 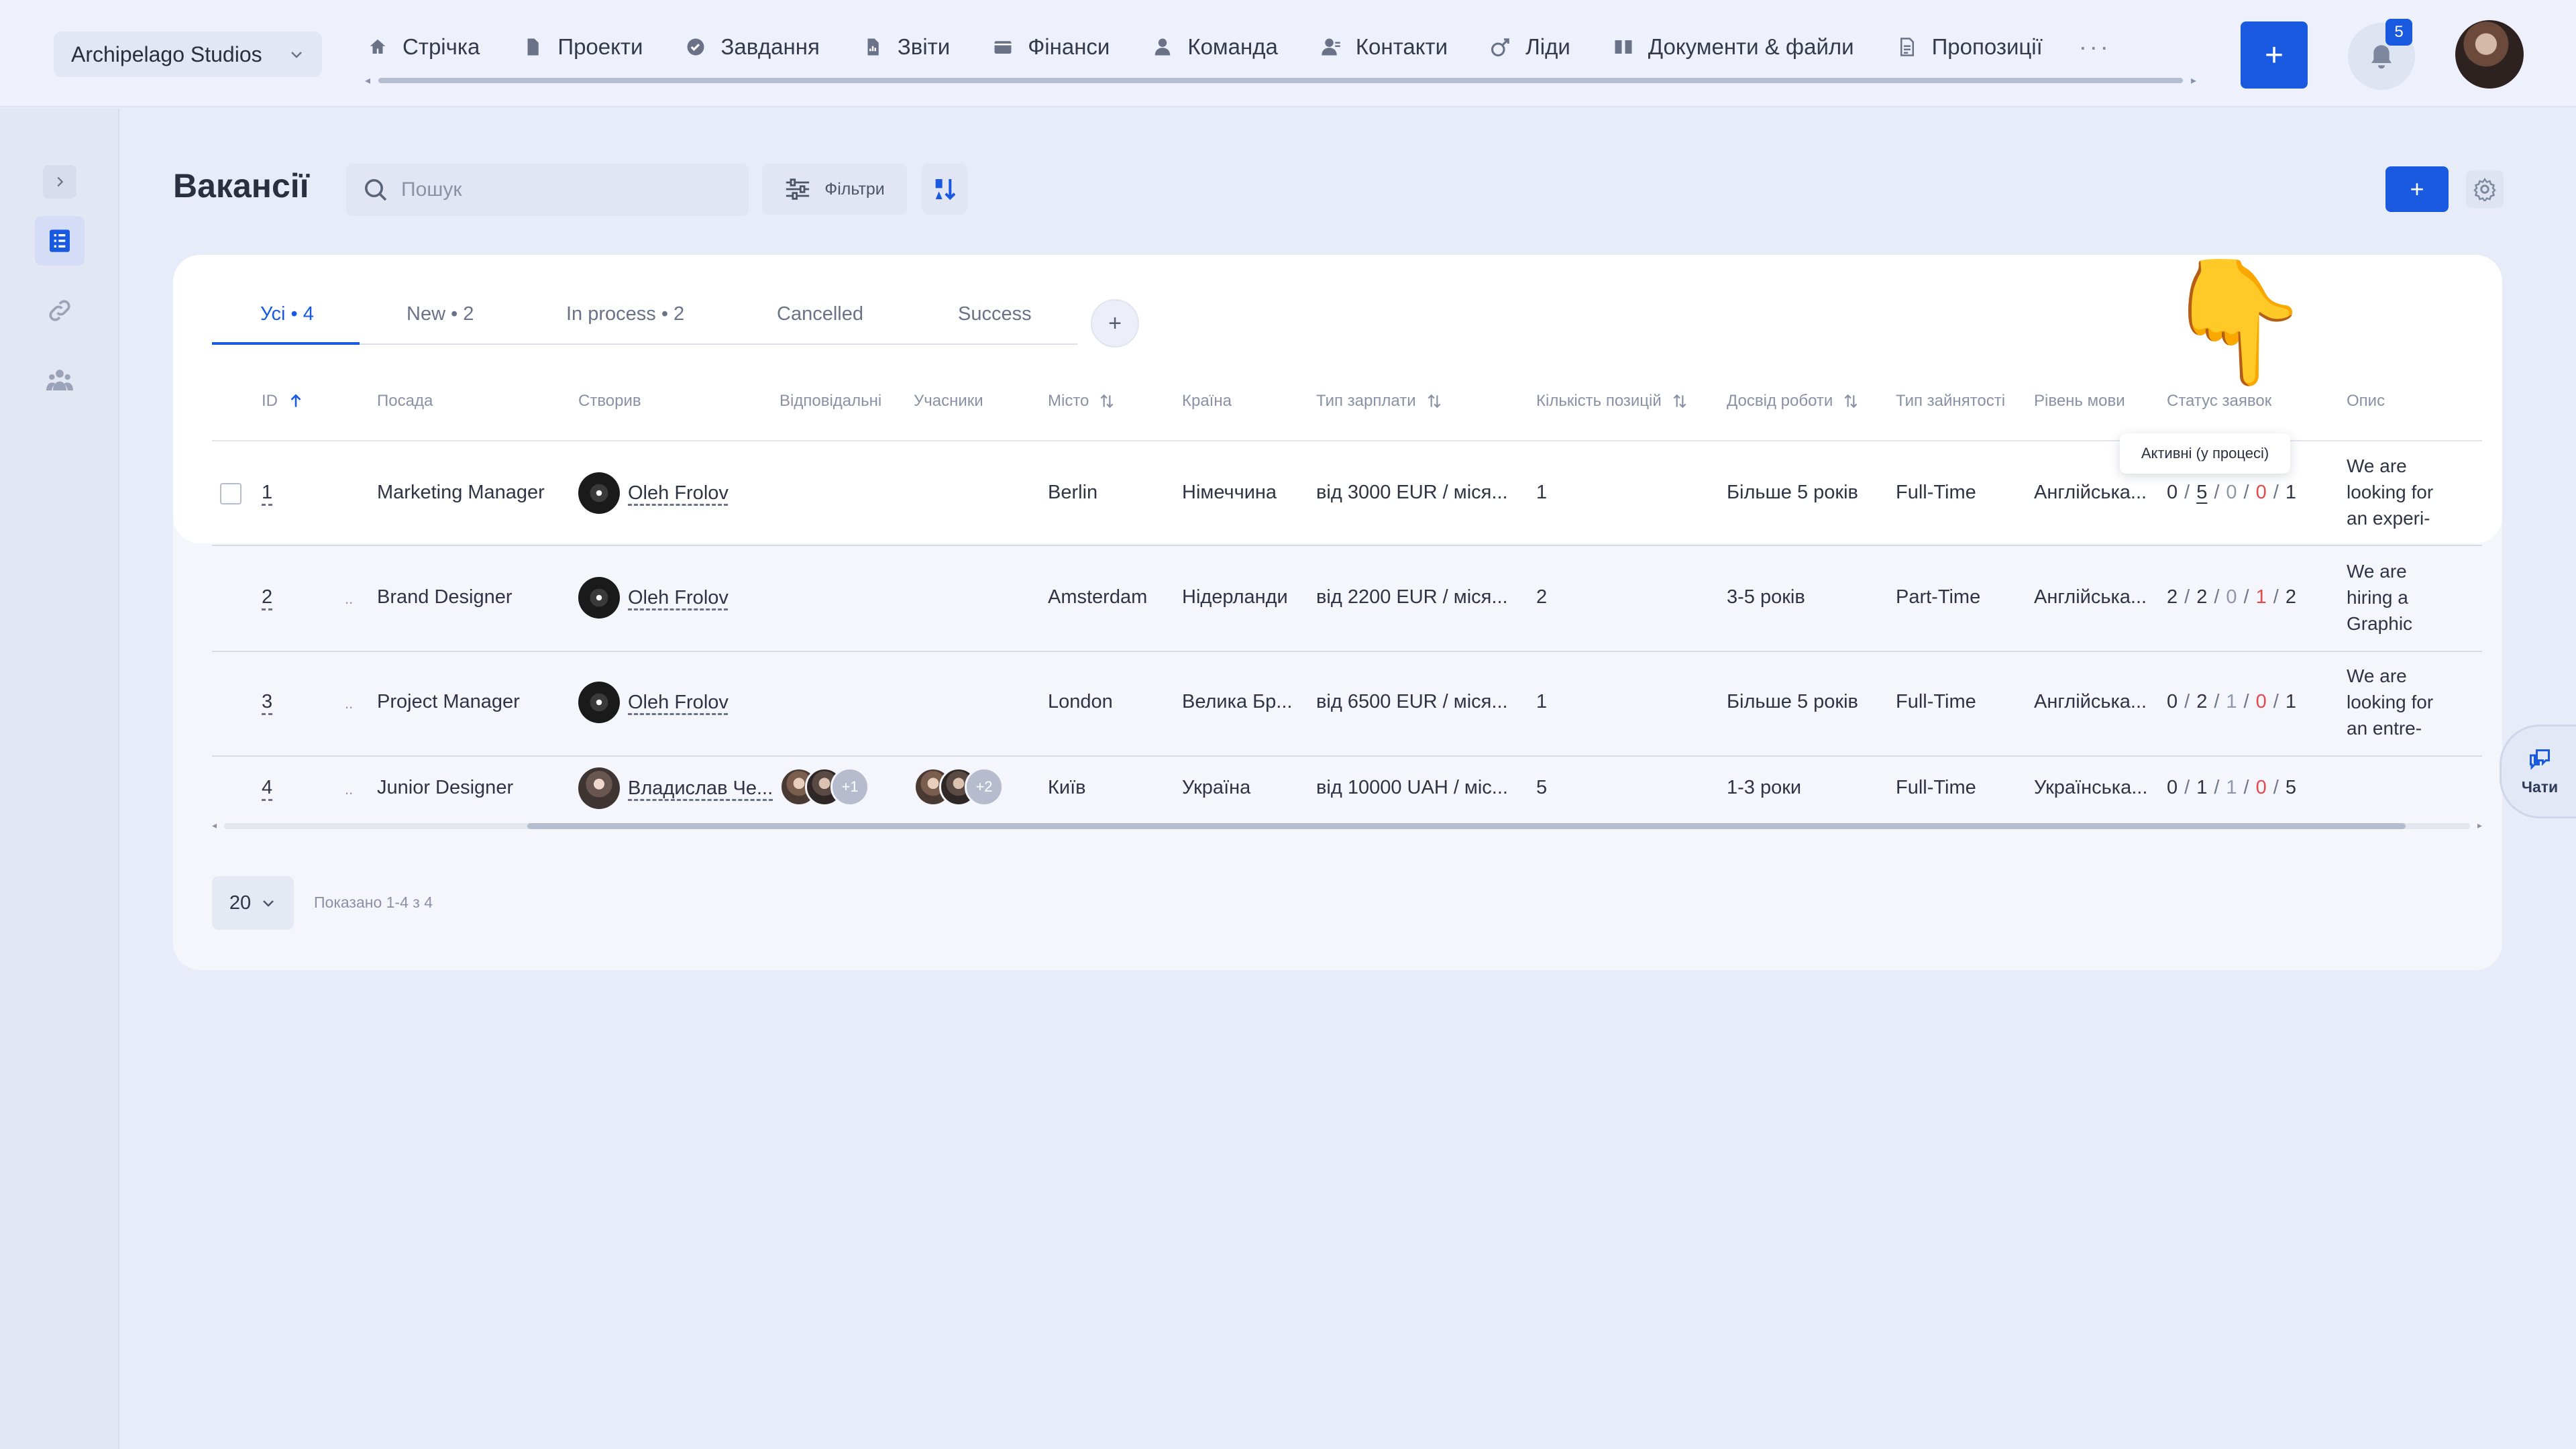 What do you see at coordinates (1612, 401) in the screenshot?
I see `column-header-positions-count: Кількість позицій` at bounding box center [1612, 401].